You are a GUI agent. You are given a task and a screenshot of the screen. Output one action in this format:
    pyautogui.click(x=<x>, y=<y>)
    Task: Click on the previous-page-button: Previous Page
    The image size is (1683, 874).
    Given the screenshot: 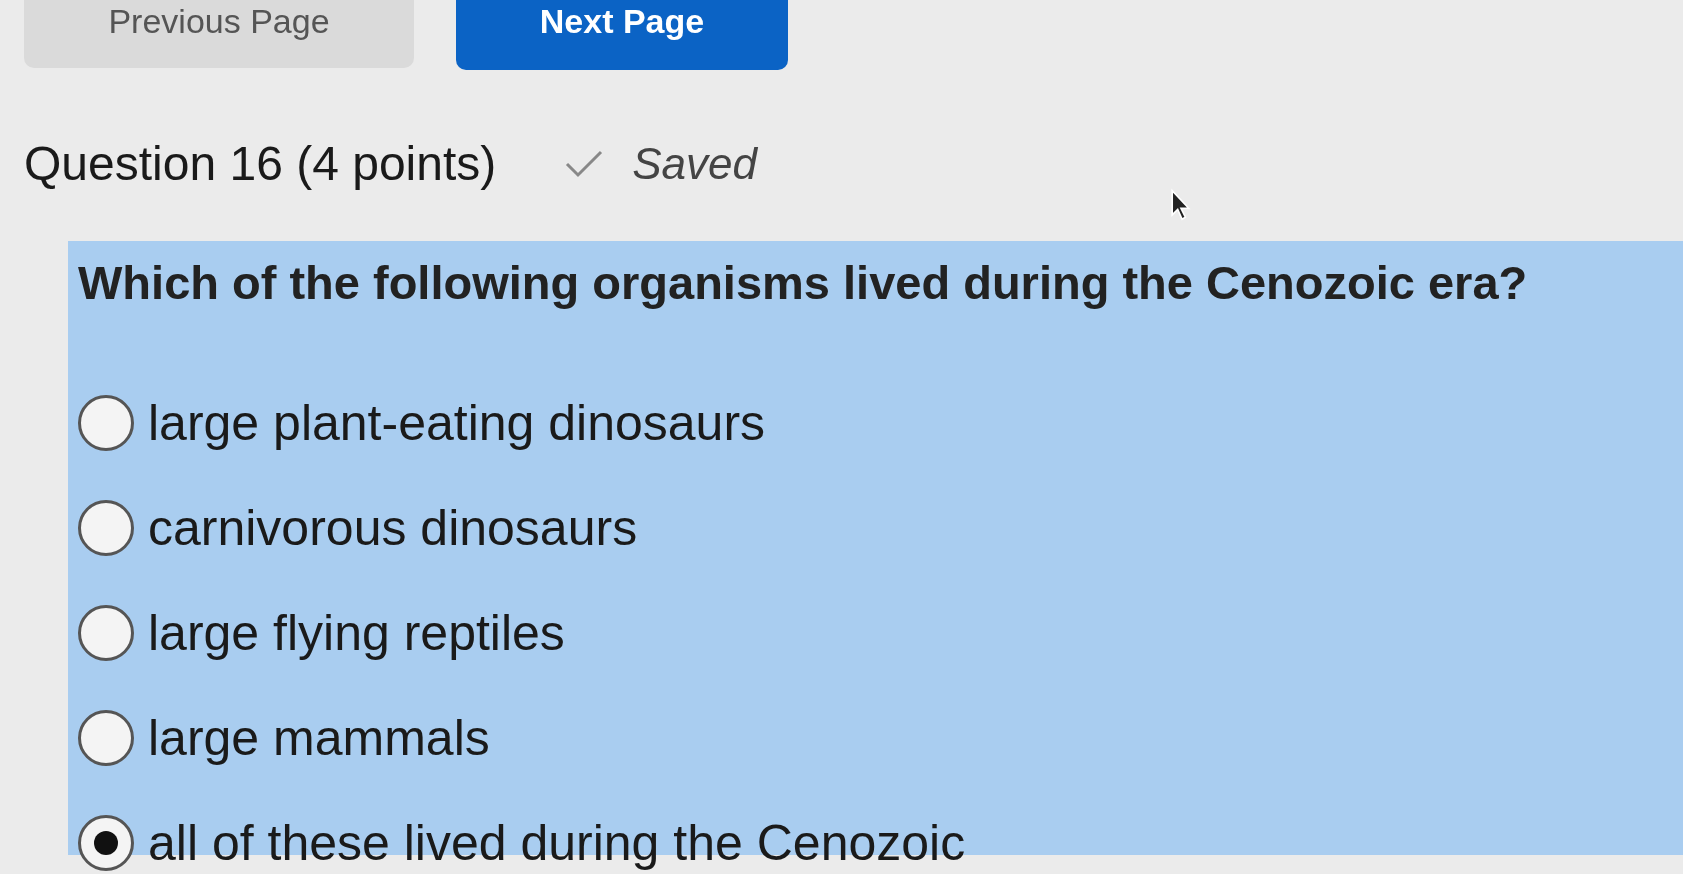 What is the action you would take?
    pyautogui.click(x=219, y=34)
    